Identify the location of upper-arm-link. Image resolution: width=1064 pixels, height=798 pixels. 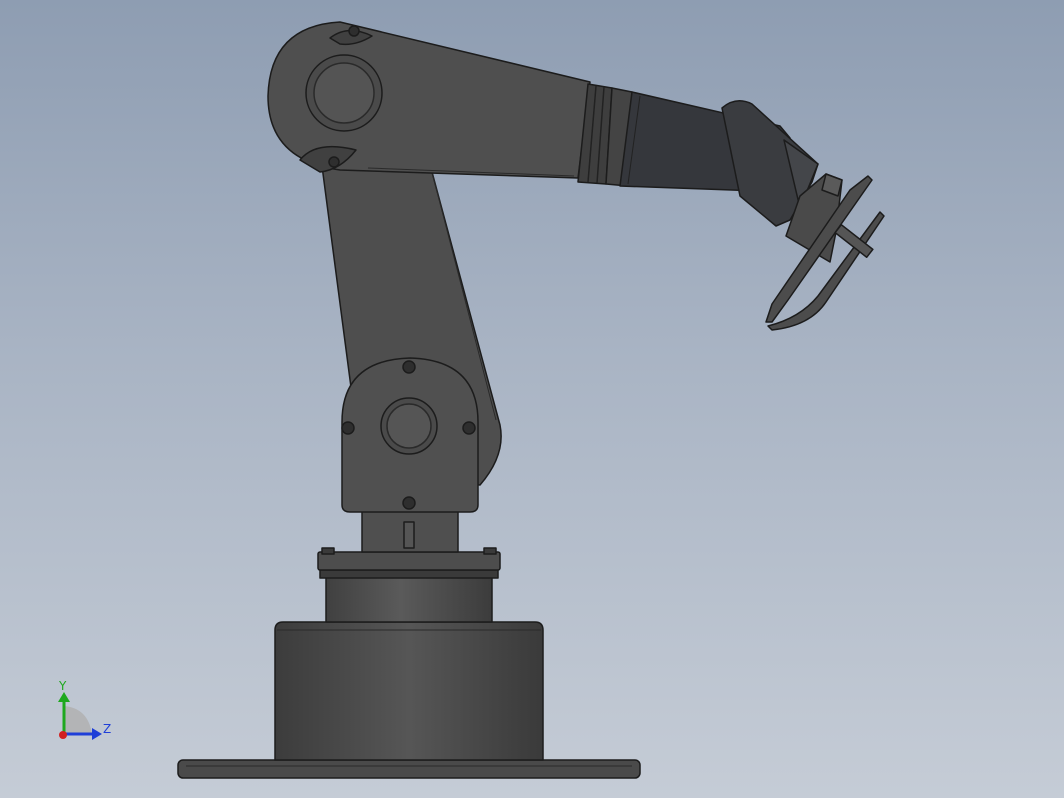
(429, 100).